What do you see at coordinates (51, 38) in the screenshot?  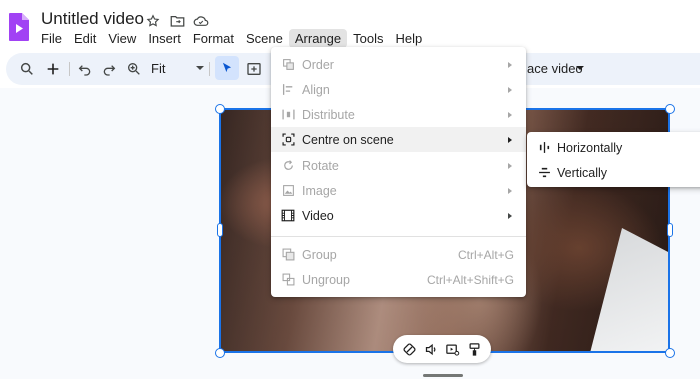 I see `menu-file: File` at bounding box center [51, 38].